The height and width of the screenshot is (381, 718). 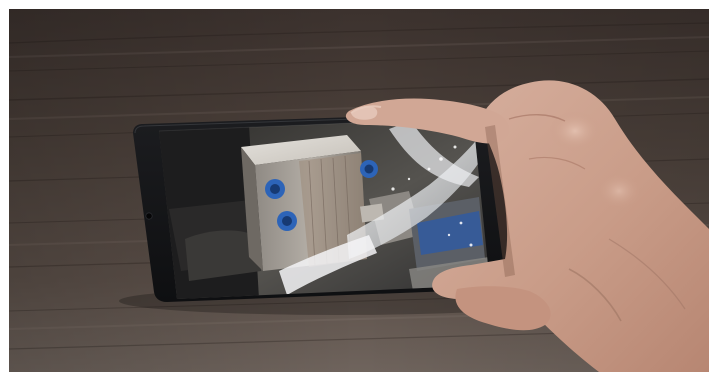 What do you see at coordinates (149, 216) in the screenshot?
I see `front-camera-icon` at bounding box center [149, 216].